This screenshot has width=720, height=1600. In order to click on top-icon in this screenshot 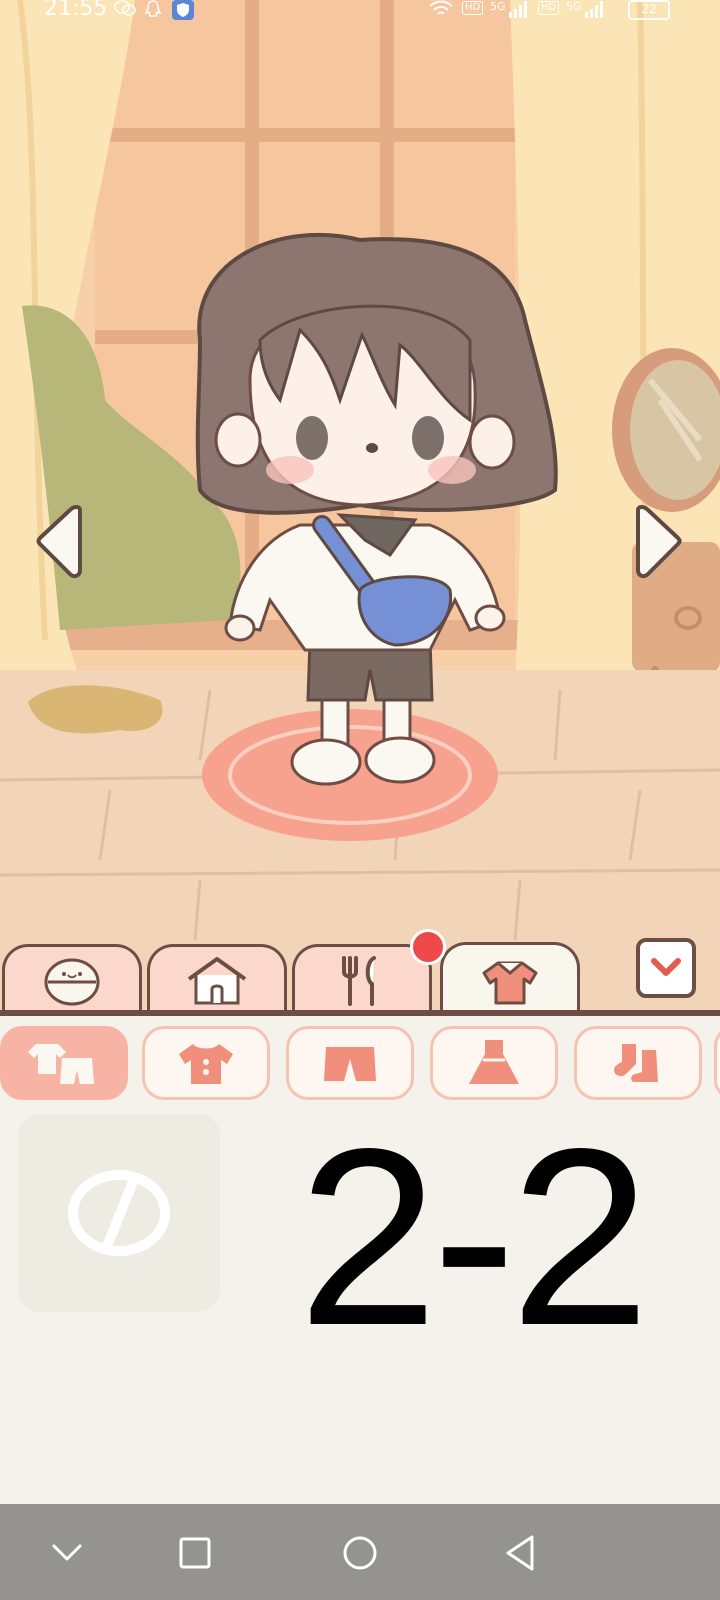, I will do `click(206, 1064)`.